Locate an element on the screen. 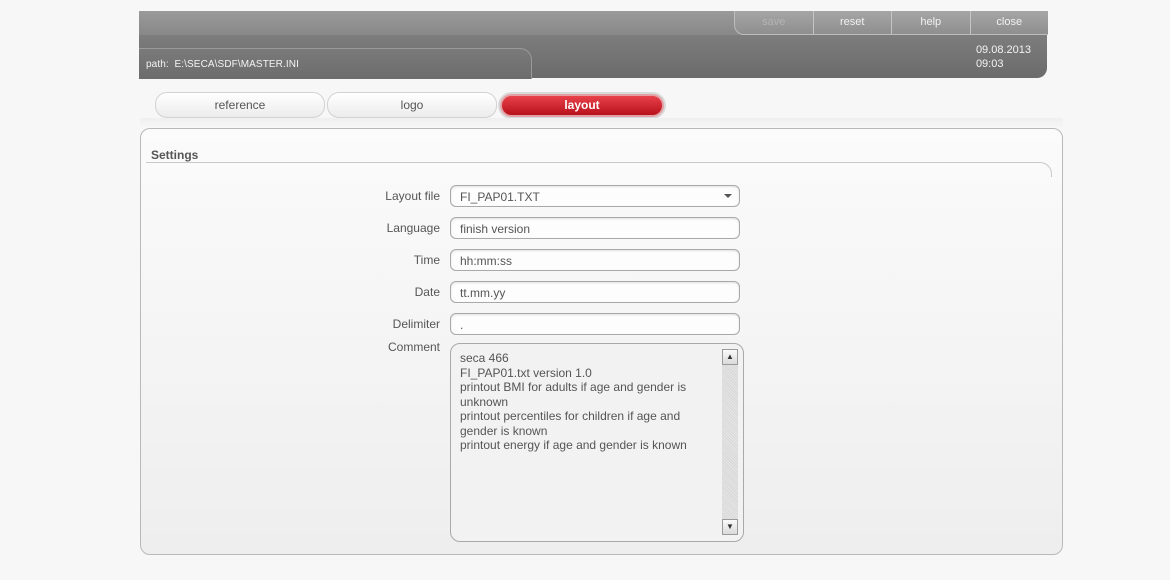 The height and width of the screenshot is (580, 1170). save-button: save is located at coordinates (774, 22).